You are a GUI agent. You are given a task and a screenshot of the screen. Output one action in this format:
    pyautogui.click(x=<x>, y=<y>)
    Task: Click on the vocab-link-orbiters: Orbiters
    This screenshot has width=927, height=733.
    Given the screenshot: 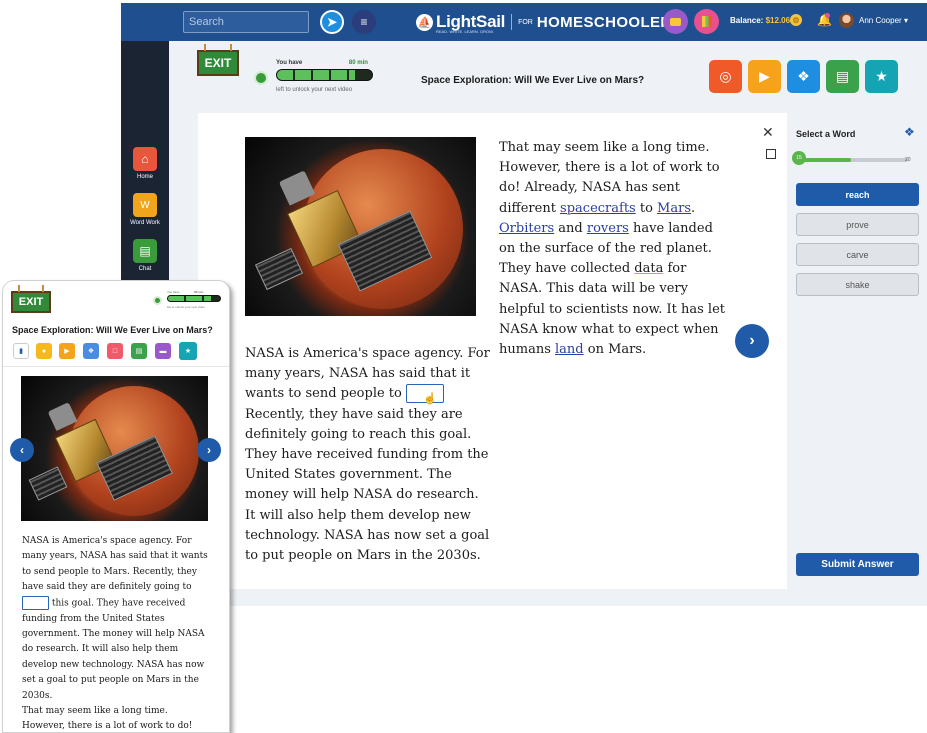 What is the action you would take?
    pyautogui.click(x=526, y=228)
    